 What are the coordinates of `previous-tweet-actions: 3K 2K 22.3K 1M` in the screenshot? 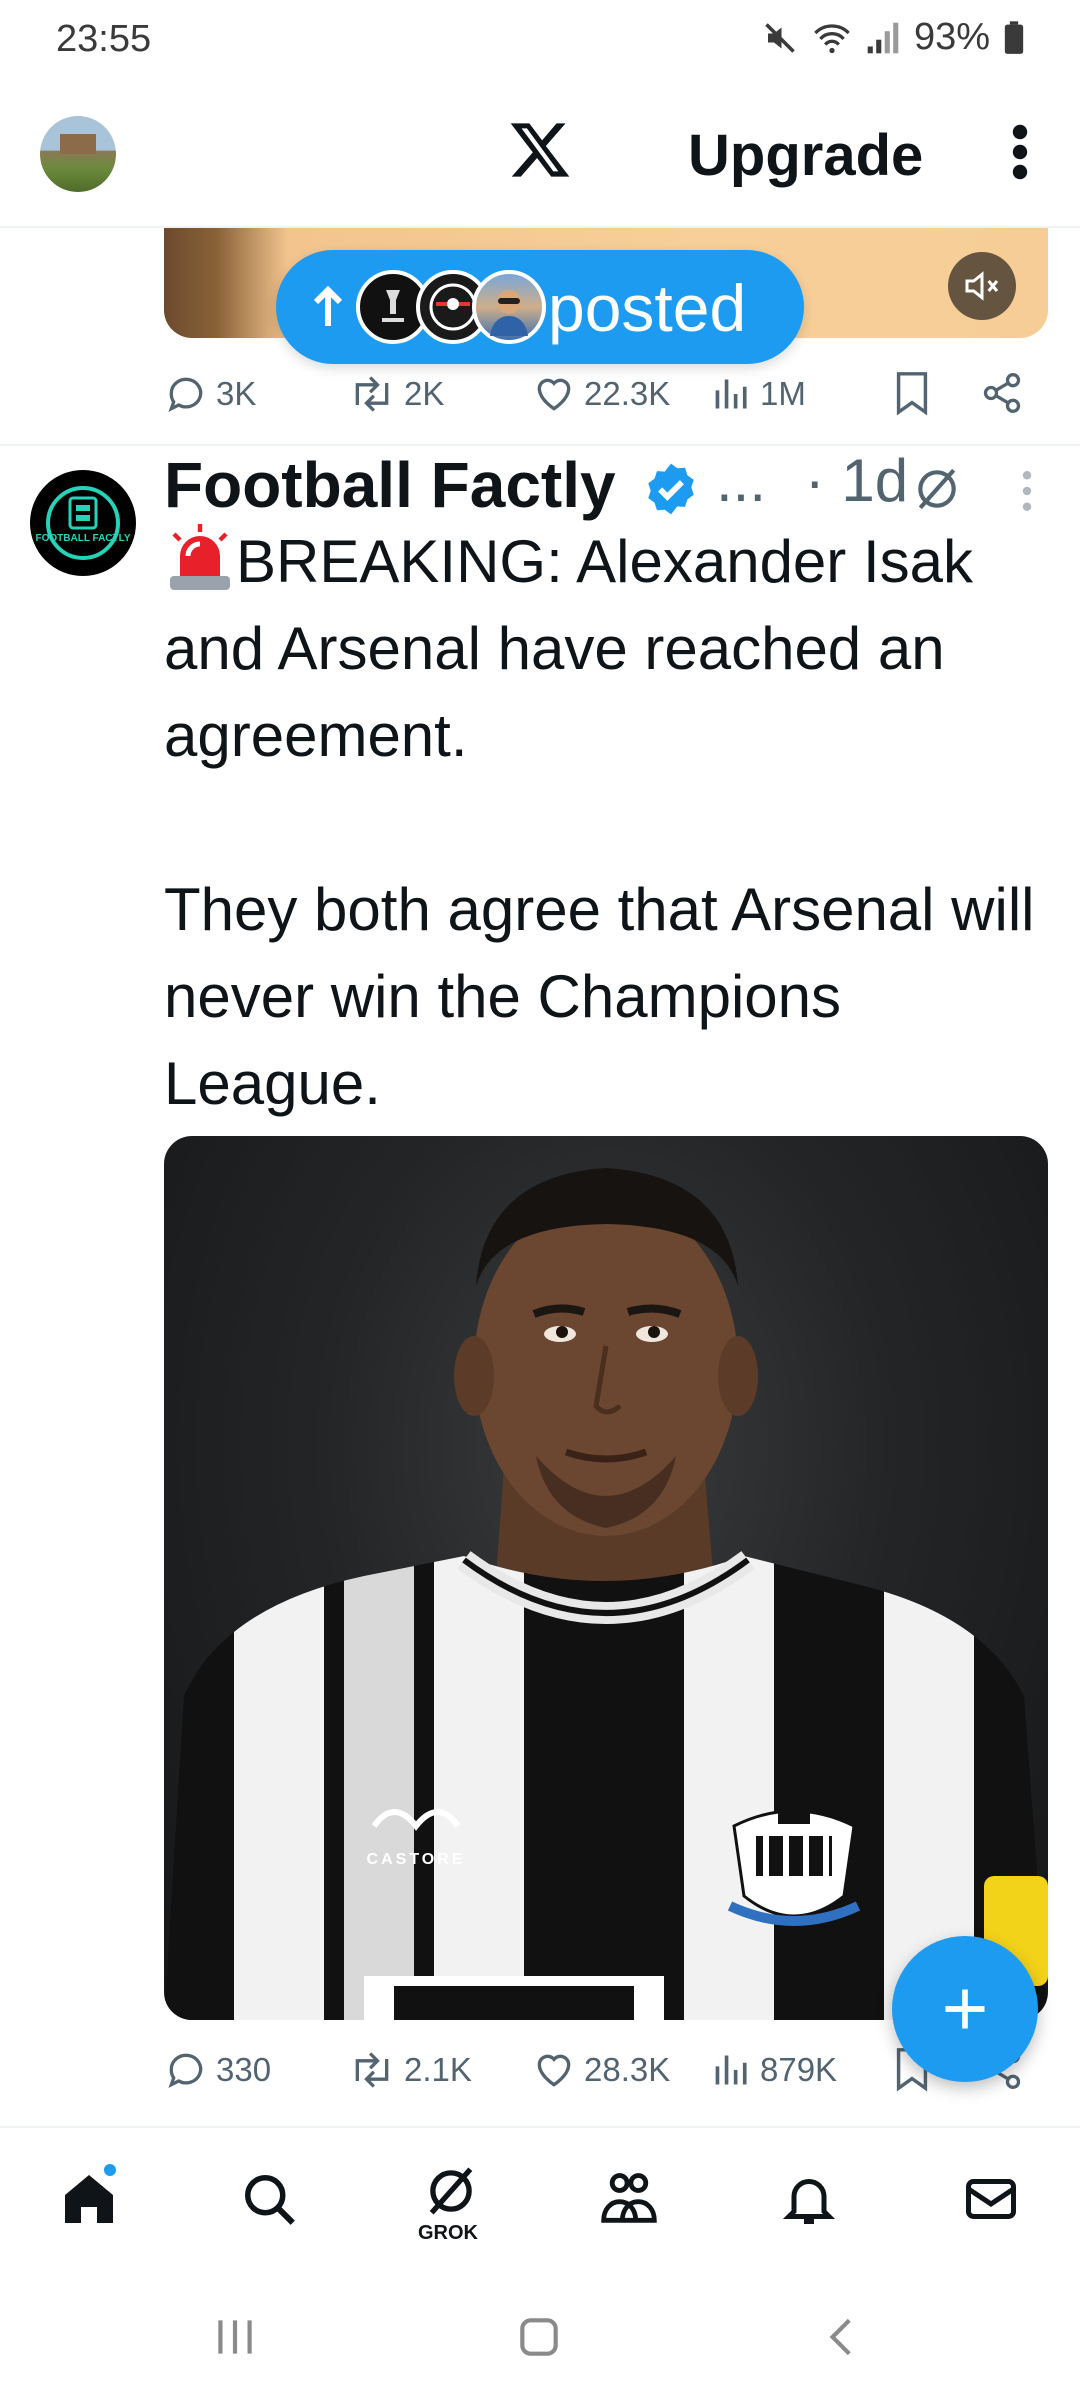 It's located at (604, 394).